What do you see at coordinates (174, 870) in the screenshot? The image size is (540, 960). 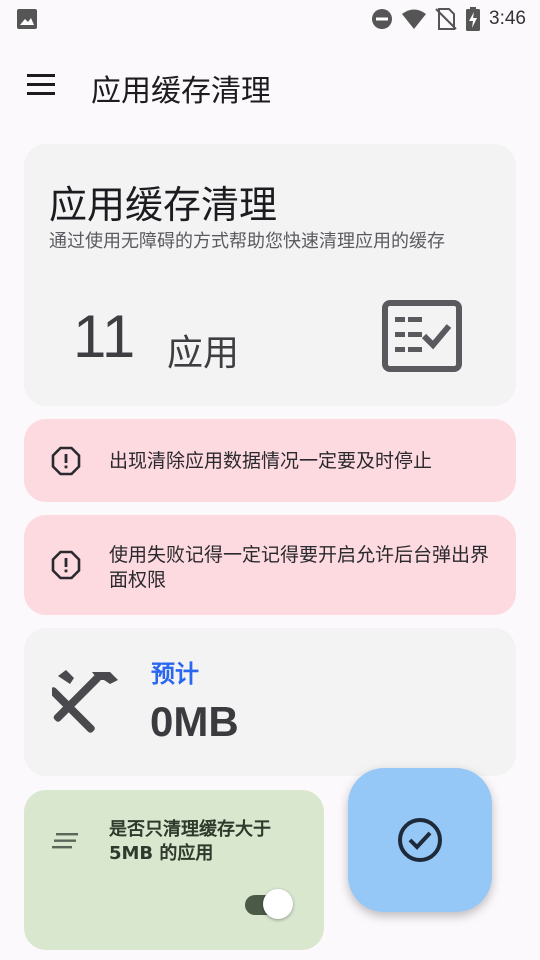 I see `cache-size-filter-card: 是否只清理缓存大于 5MB 的应用` at bounding box center [174, 870].